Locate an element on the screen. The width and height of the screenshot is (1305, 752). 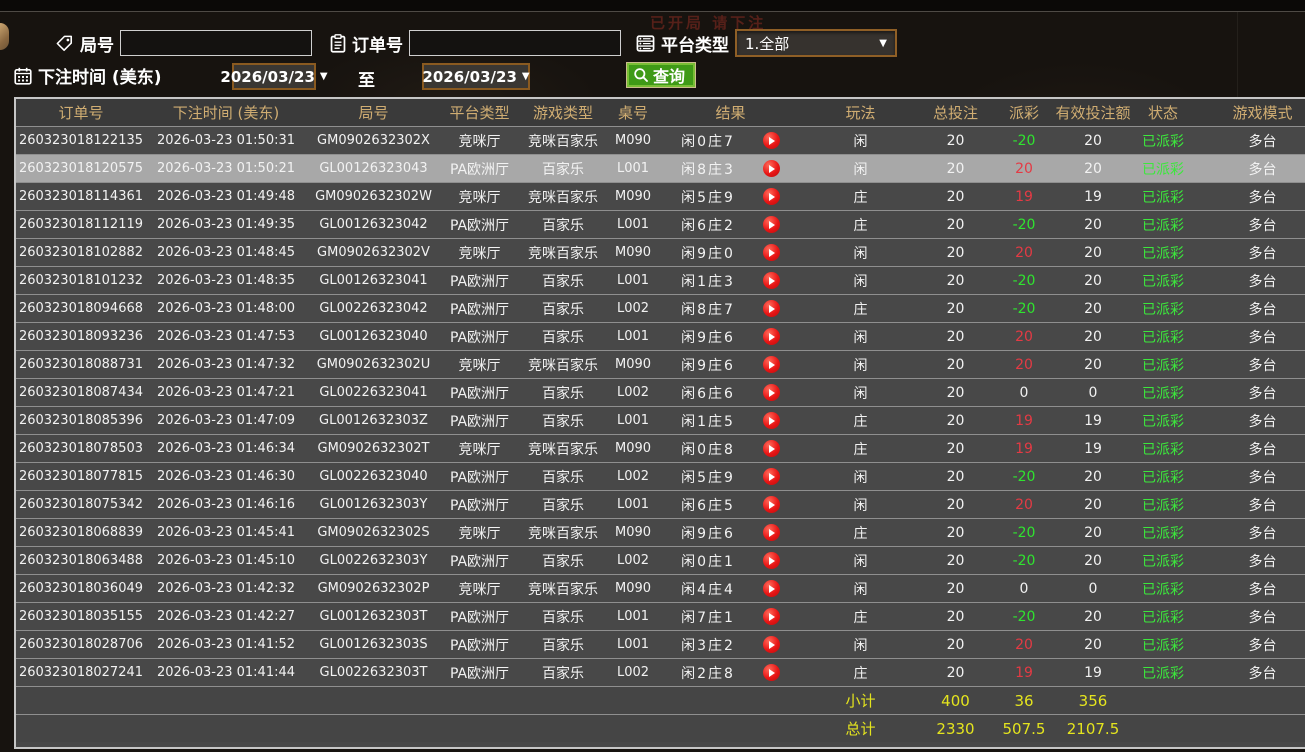
header-status: 状态 is located at coordinates (1163, 113).